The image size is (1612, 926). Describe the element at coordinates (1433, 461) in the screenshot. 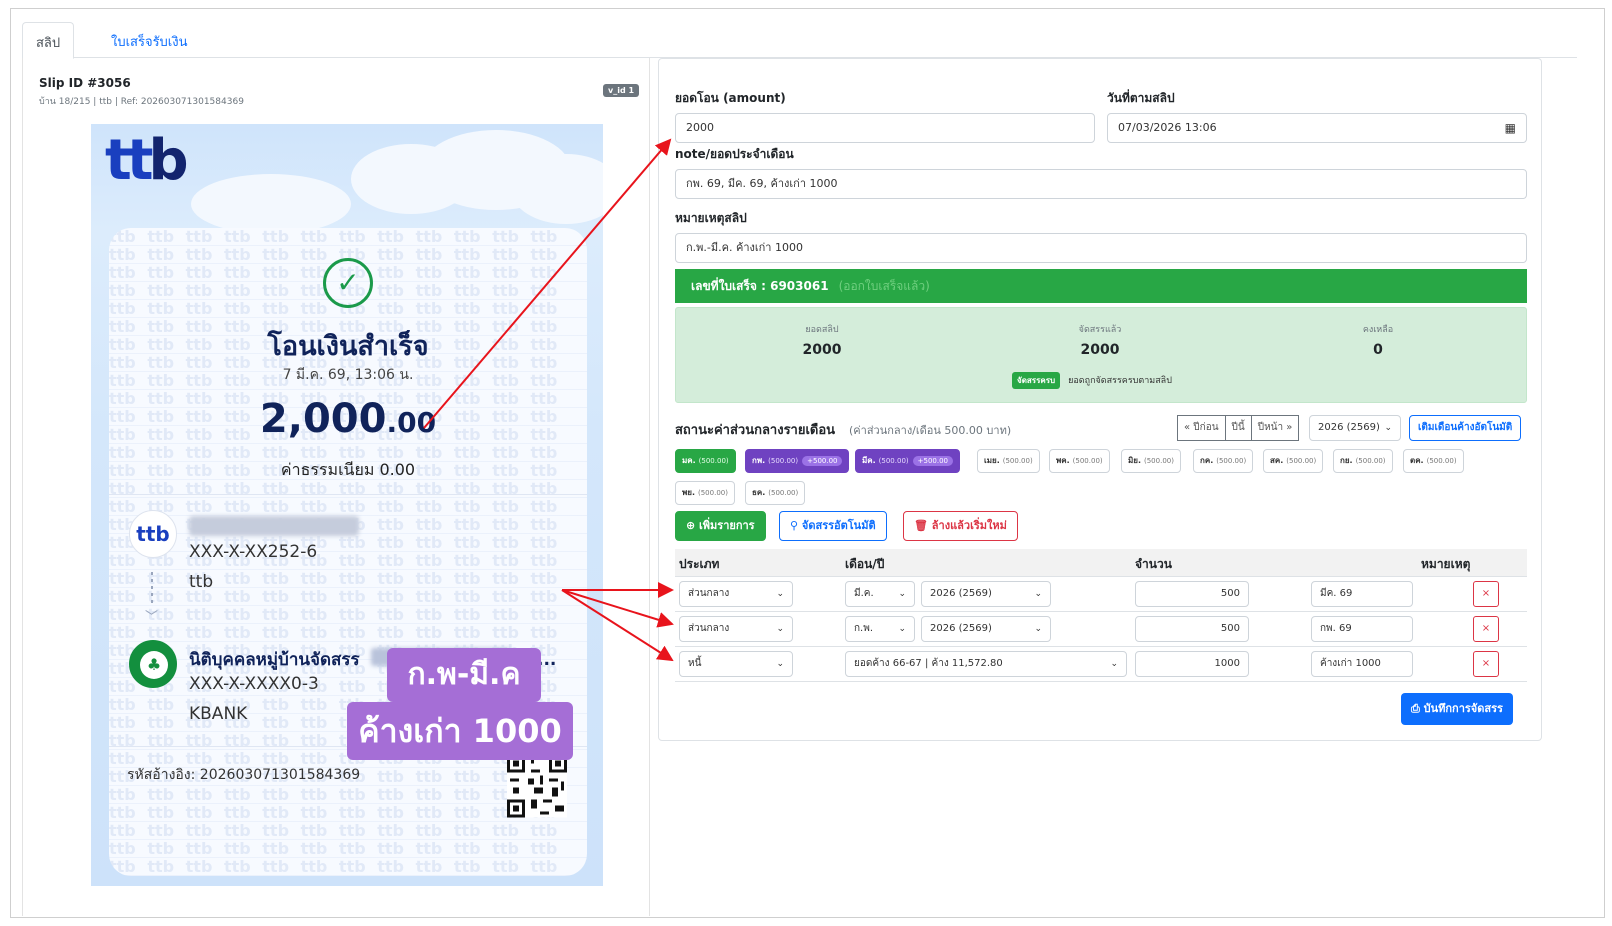

I see `month-status-pill: ตค. (500.00)` at that location.